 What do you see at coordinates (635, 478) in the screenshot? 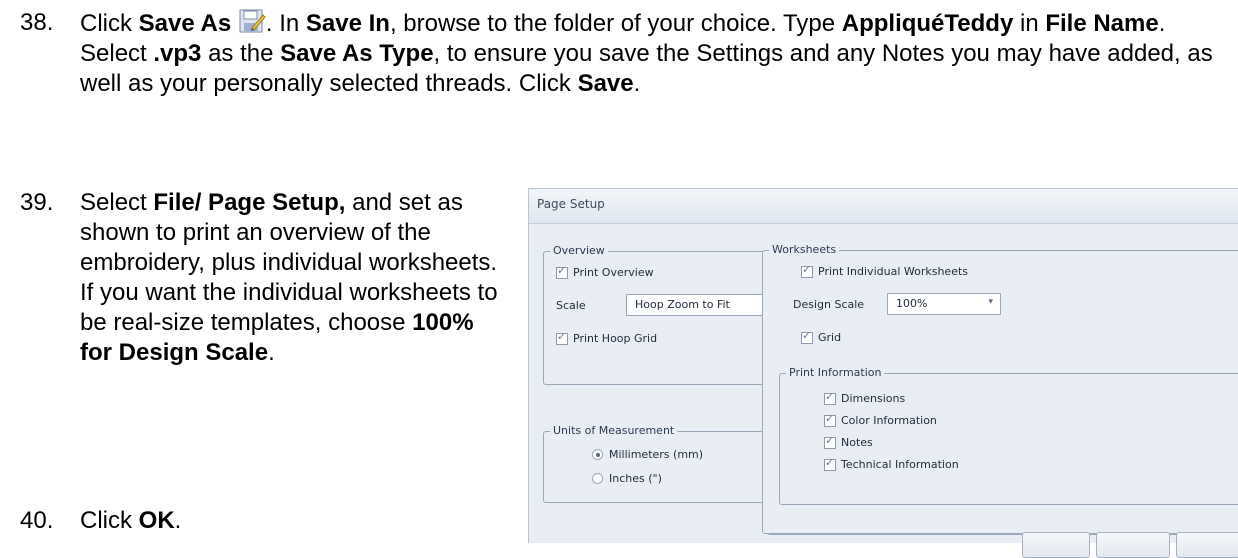
I see `inches-label: Inches (")` at bounding box center [635, 478].